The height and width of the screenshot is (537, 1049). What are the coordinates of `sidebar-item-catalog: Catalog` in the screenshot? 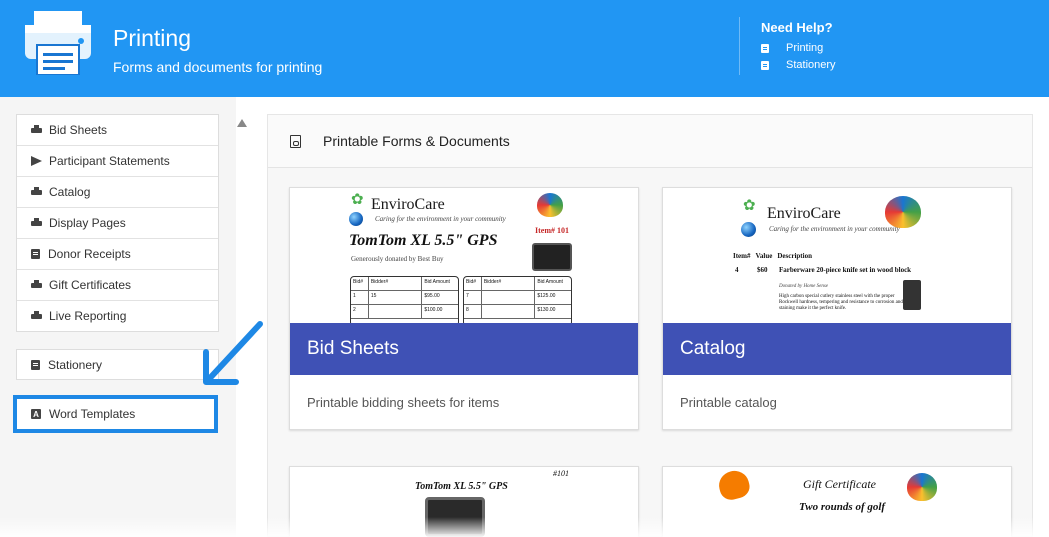 It's located at (117, 192).